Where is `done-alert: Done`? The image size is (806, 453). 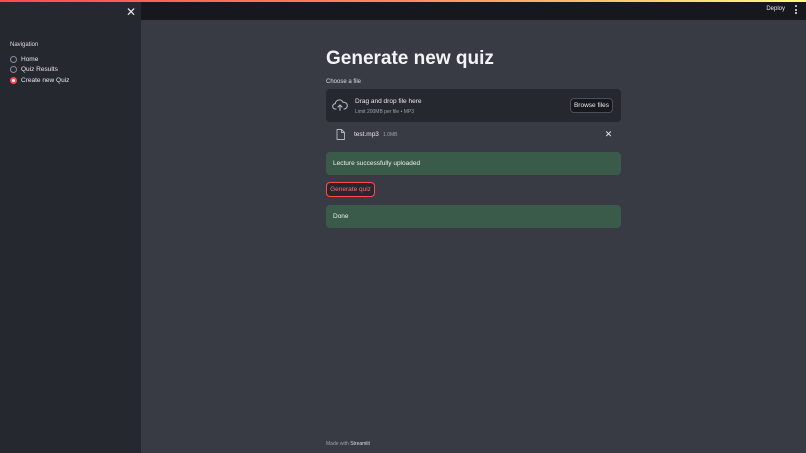 done-alert: Done is located at coordinates (473, 216).